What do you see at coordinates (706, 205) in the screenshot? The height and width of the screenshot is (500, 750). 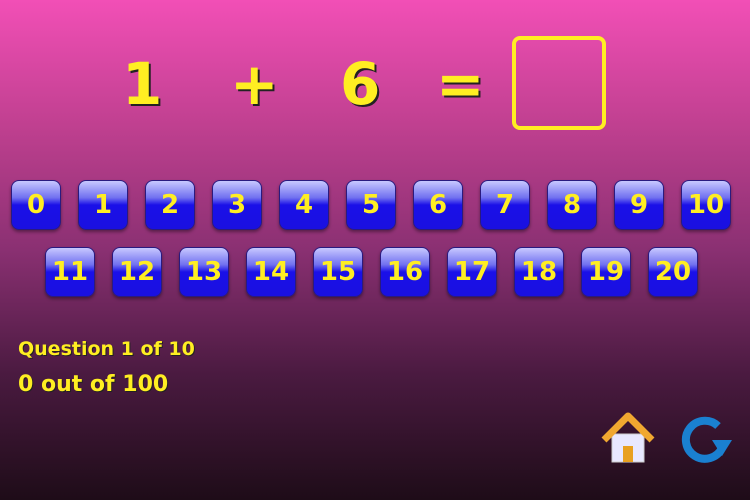 I see `number-button-10: 10` at bounding box center [706, 205].